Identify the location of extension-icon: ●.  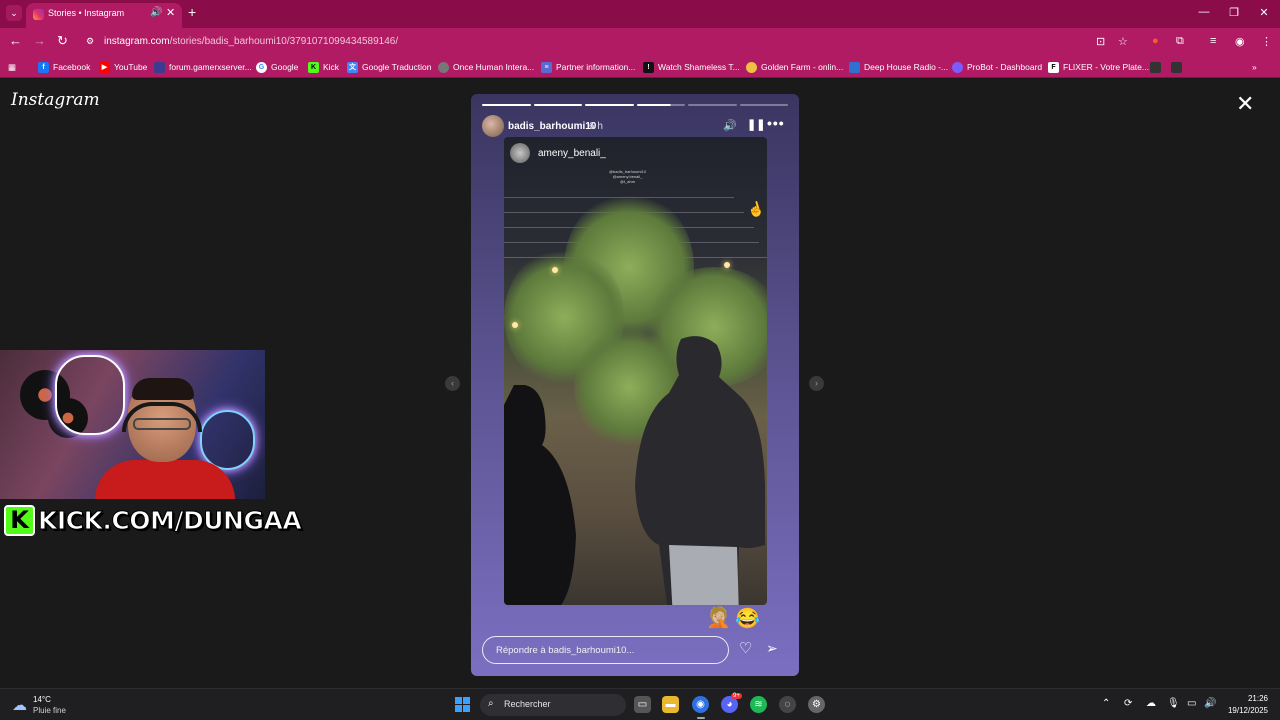
(1155, 41).